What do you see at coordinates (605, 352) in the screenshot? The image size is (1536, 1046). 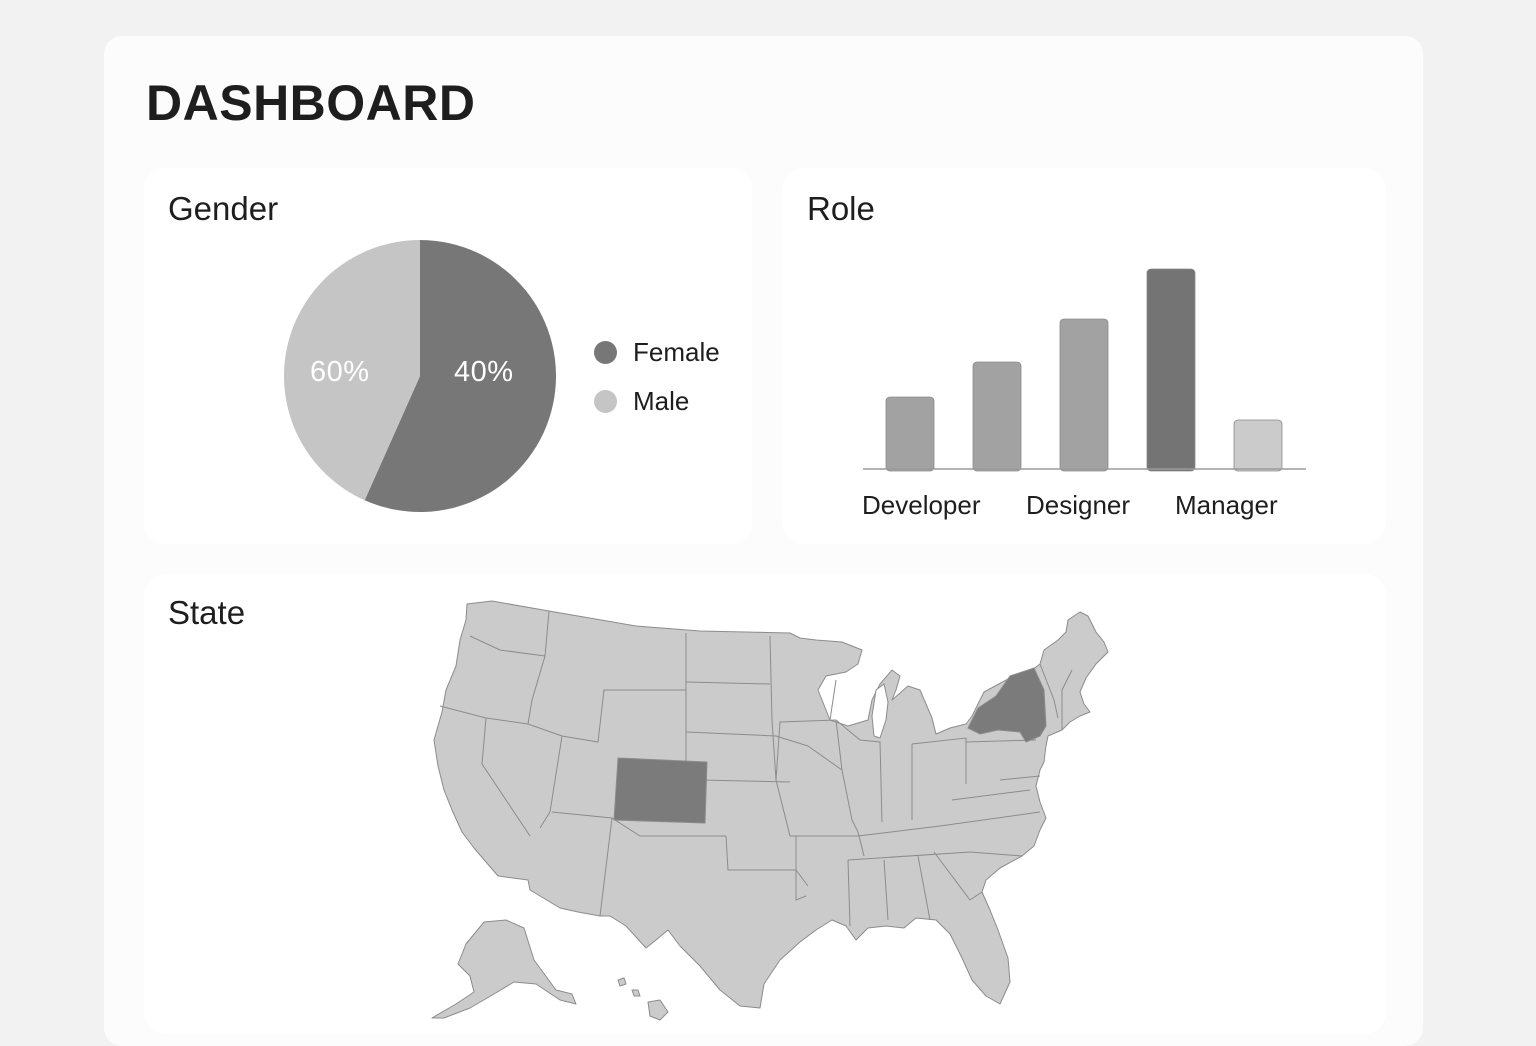 I see `legend-swatch-female` at bounding box center [605, 352].